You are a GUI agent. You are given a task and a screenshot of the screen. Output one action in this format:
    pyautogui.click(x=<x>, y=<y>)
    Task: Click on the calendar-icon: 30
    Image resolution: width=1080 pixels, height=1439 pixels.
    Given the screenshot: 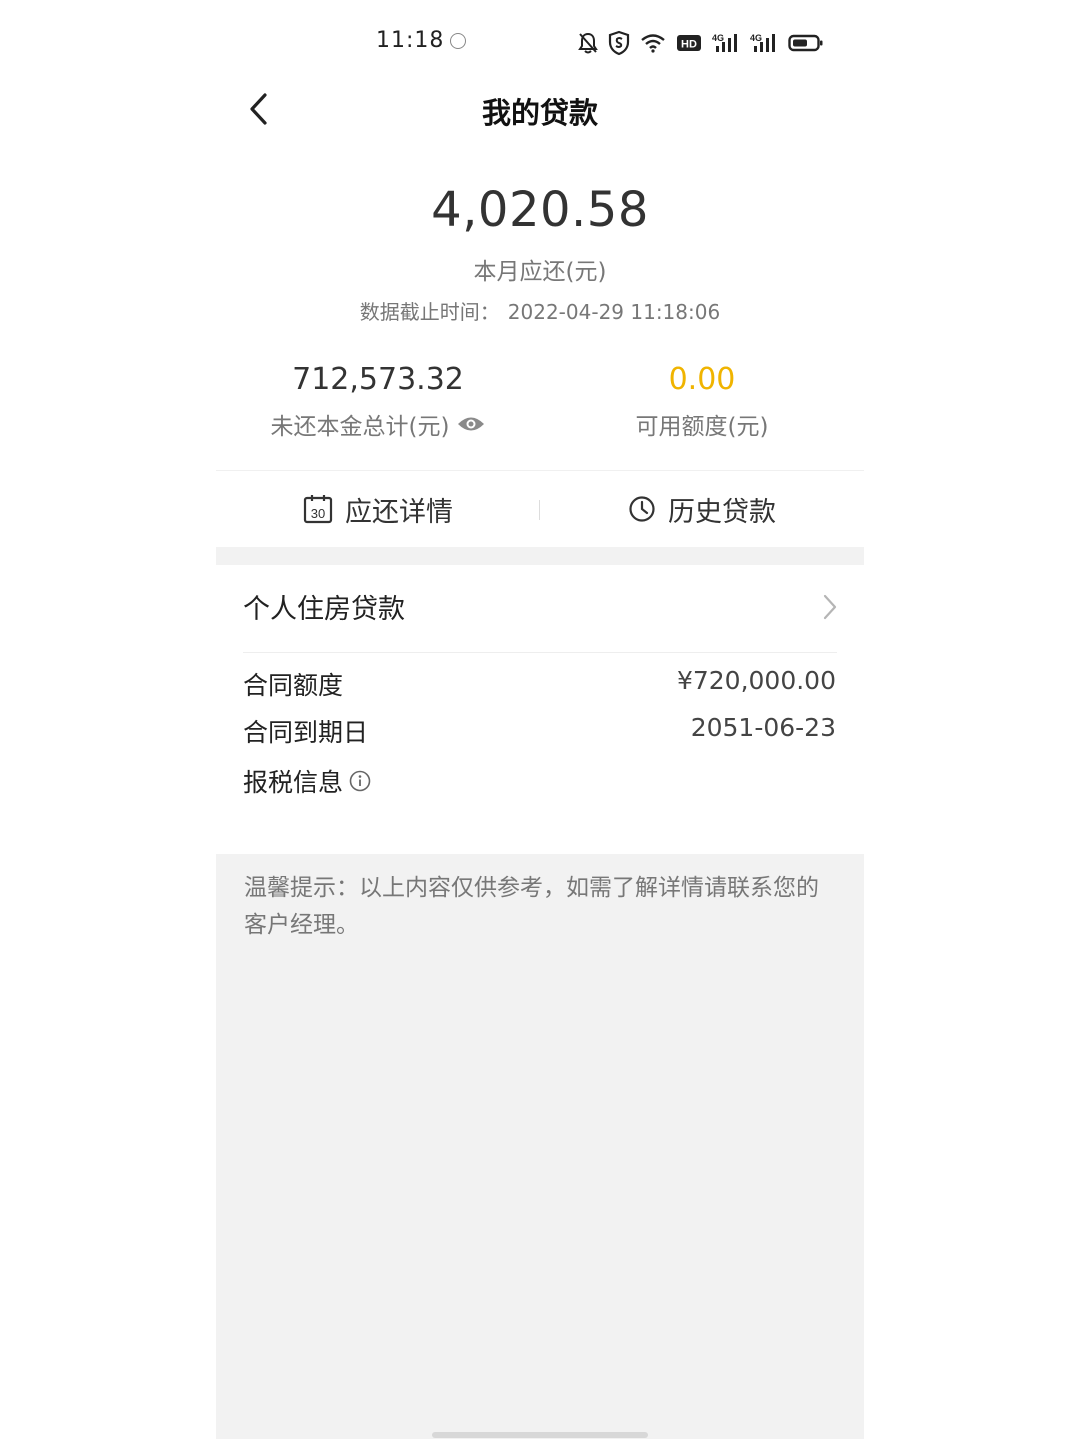 What is the action you would take?
    pyautogui.click(x=318, y=509)
    